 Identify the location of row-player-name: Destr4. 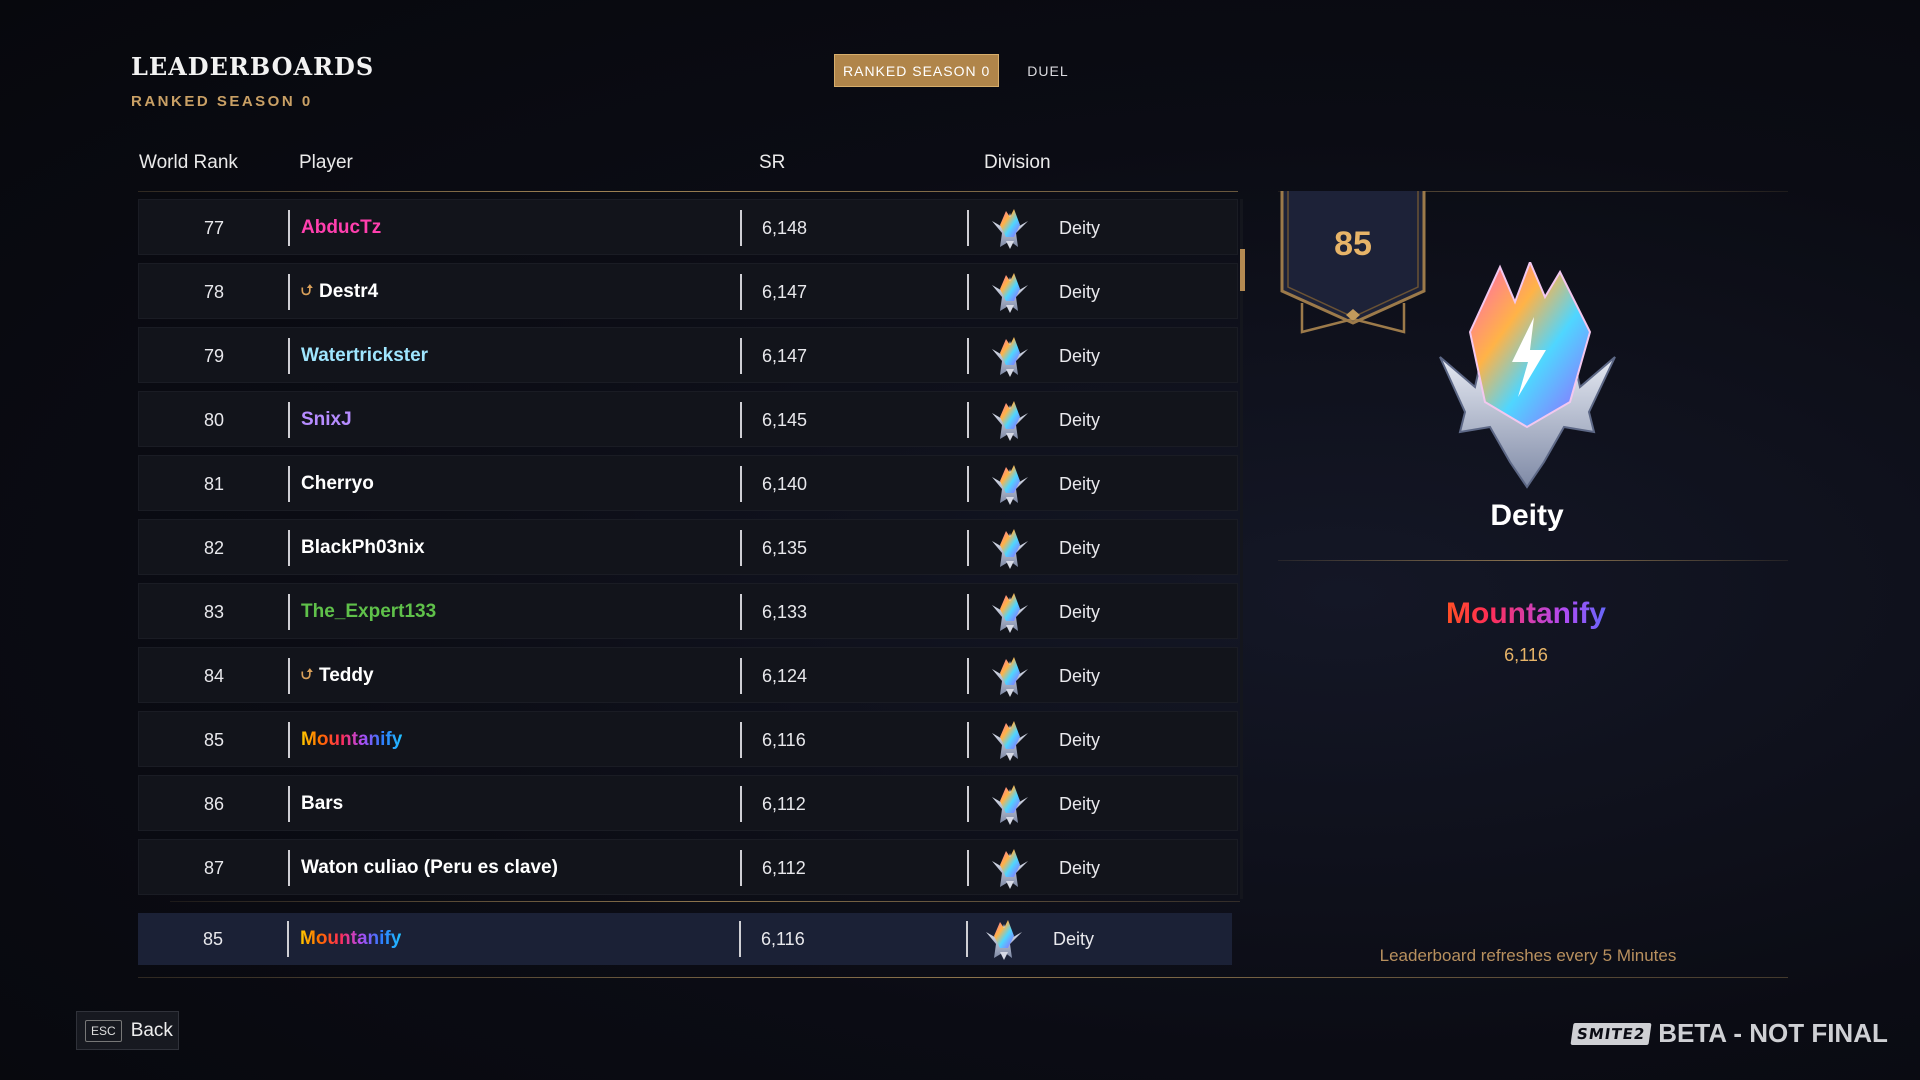
(349, 291).